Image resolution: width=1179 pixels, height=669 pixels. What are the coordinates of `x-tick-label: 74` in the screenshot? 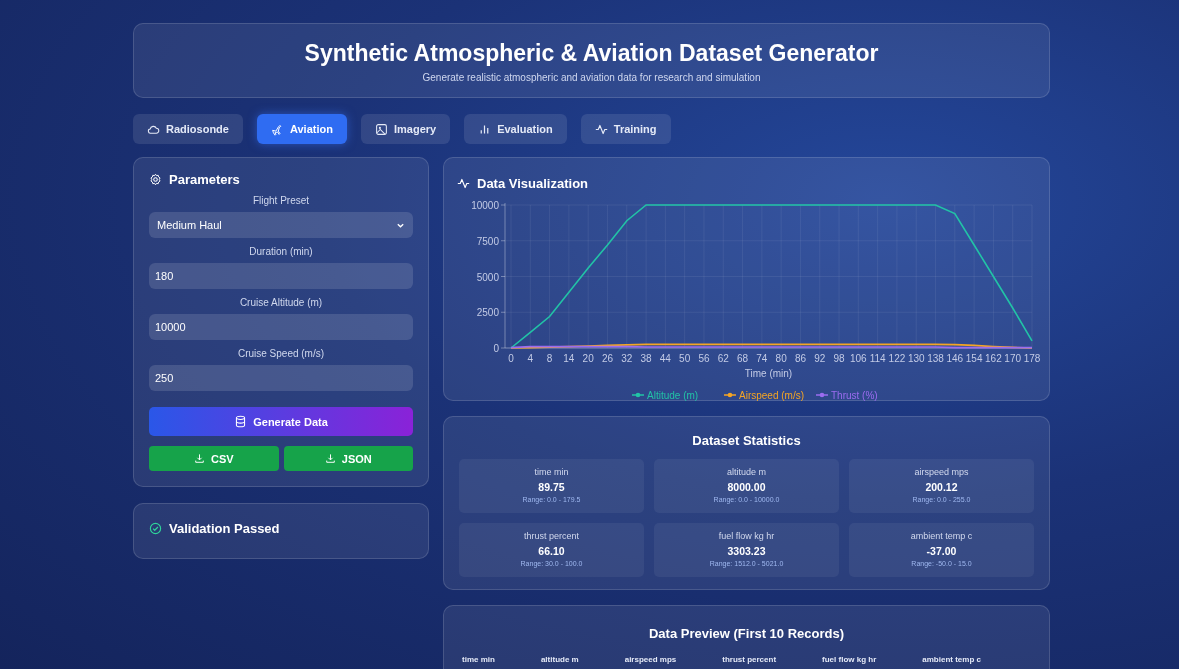 It's located at (762, 358).